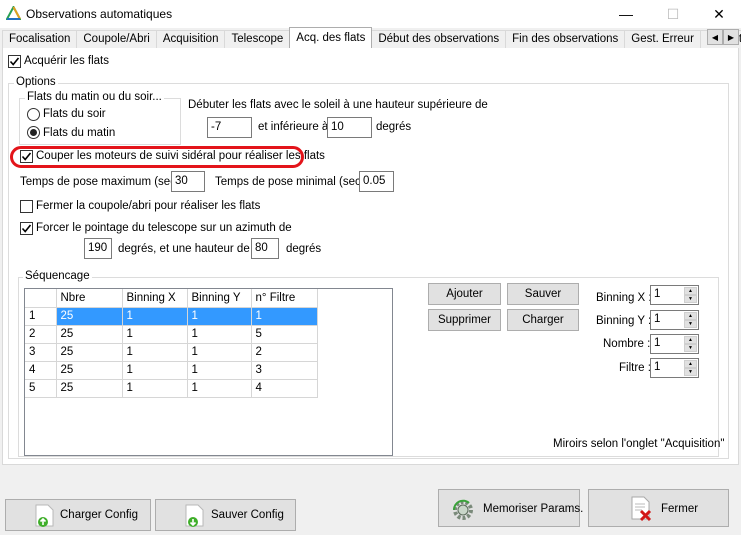  Describe the element at coordinates (439, 39) in the screenshot. I see `tab-debut-observations: Début des observations` at that location.